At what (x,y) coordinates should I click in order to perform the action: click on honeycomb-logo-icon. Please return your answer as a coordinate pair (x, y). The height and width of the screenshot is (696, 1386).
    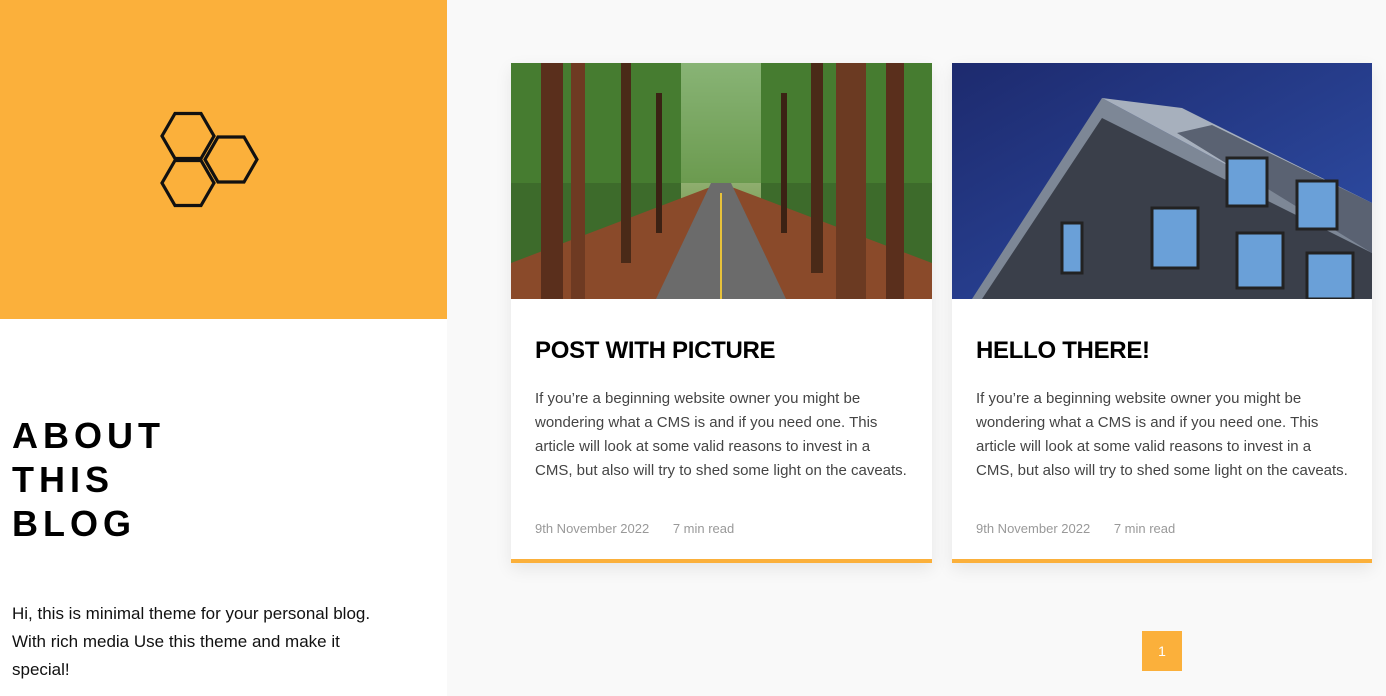
    Looking at the image, I should click on (210, 160).